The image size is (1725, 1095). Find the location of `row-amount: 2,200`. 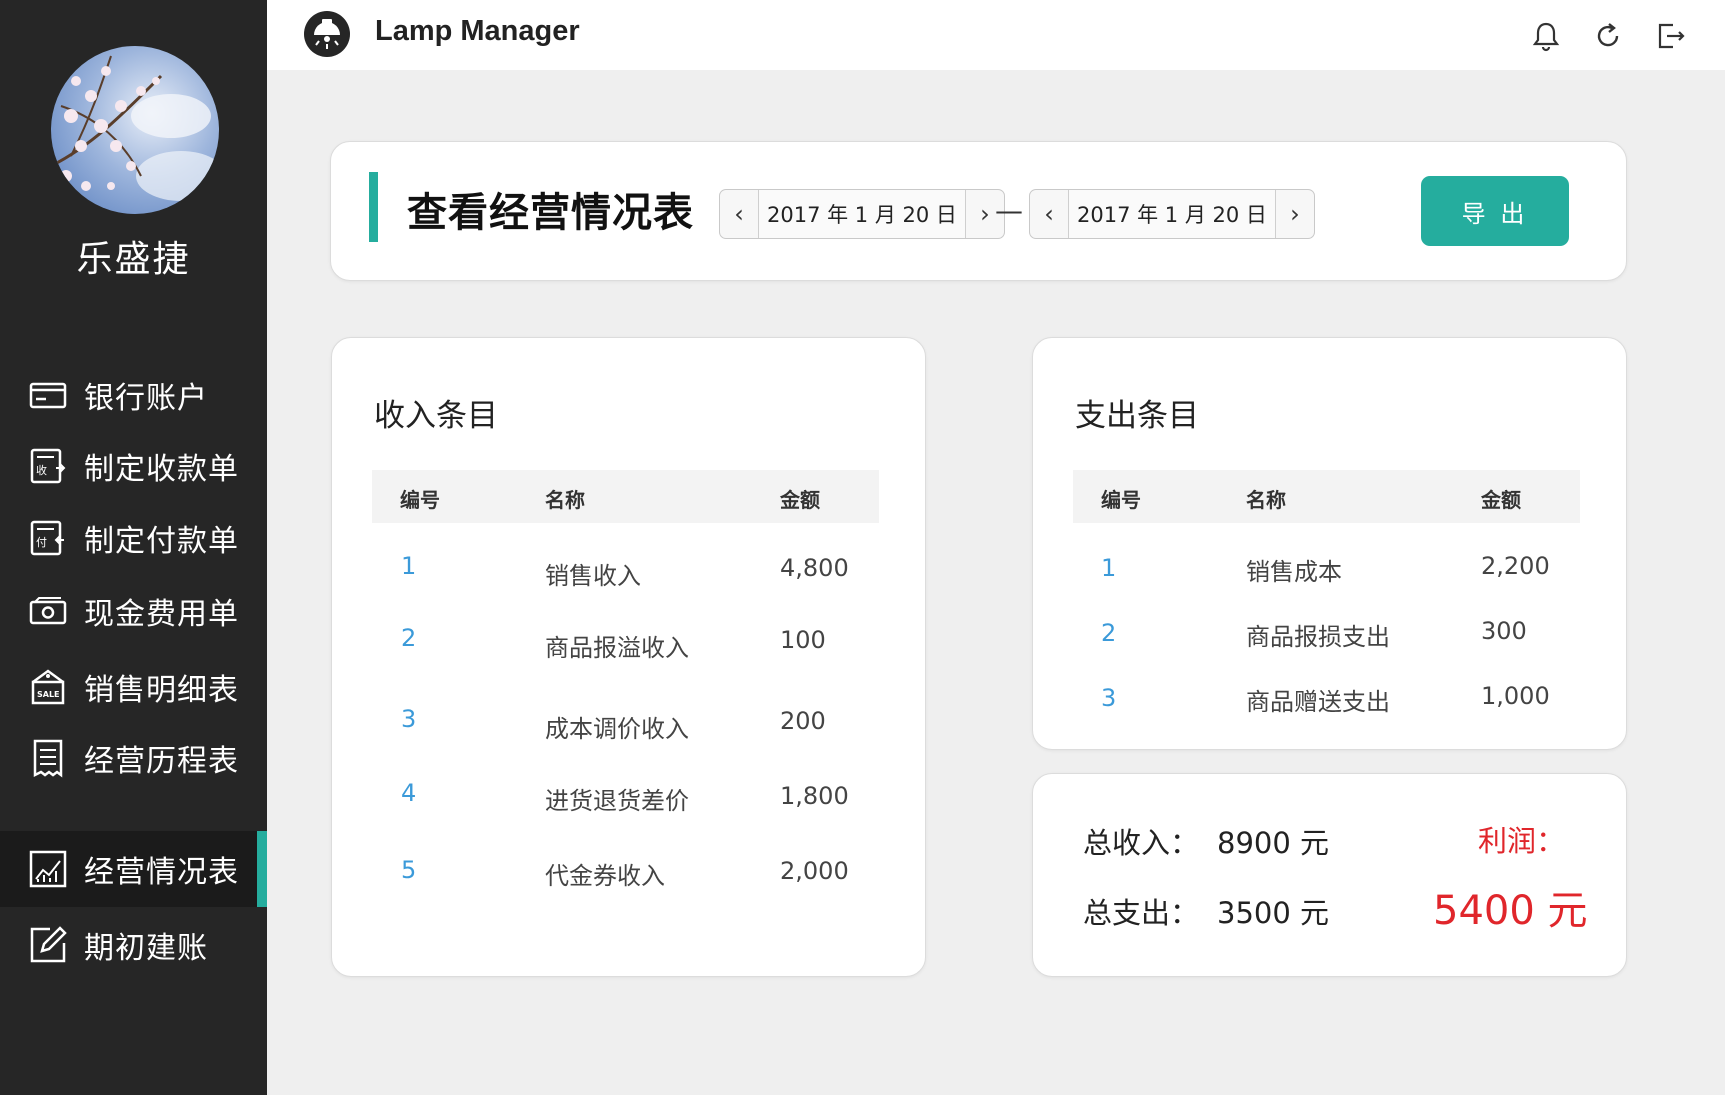

row-amount: 2,200 is located at coordinates (1515, 566).